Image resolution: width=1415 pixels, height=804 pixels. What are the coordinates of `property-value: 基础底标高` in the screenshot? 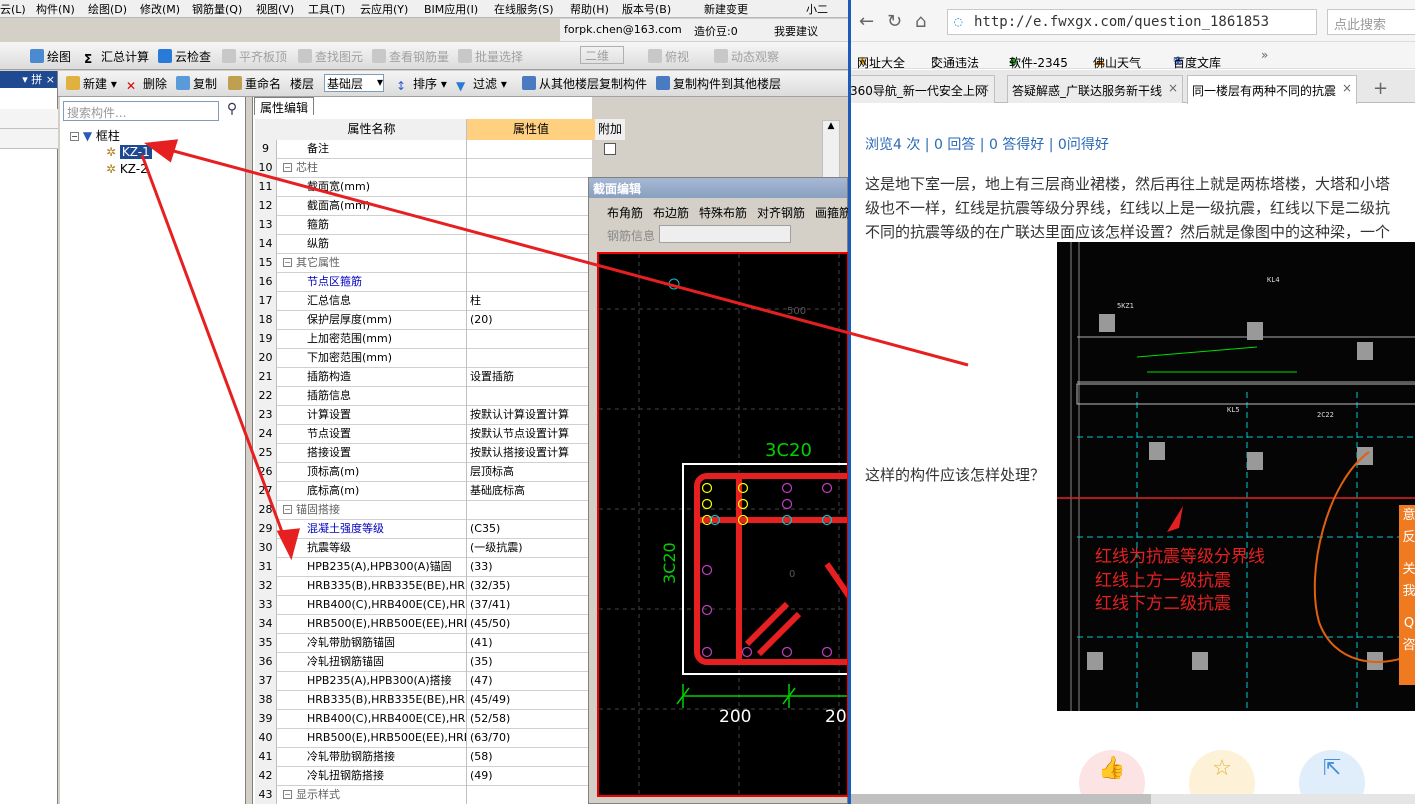 It's located at (531, 491).